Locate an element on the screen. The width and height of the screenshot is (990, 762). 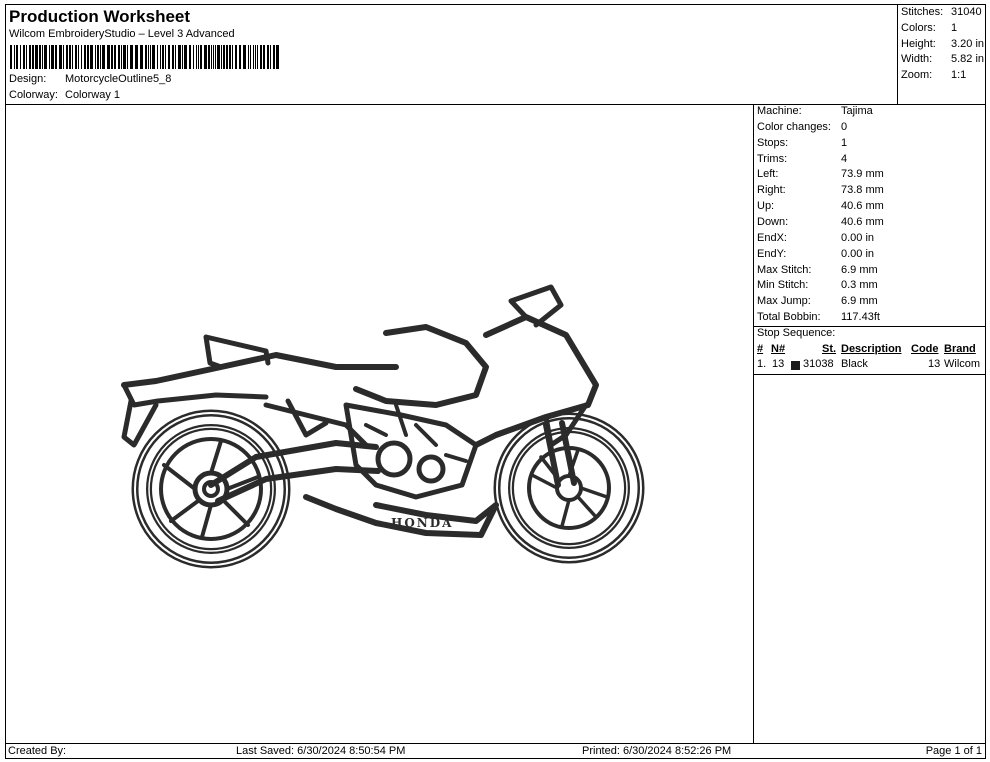
info-value: 0.00 in is located at coordinates (858, 254).